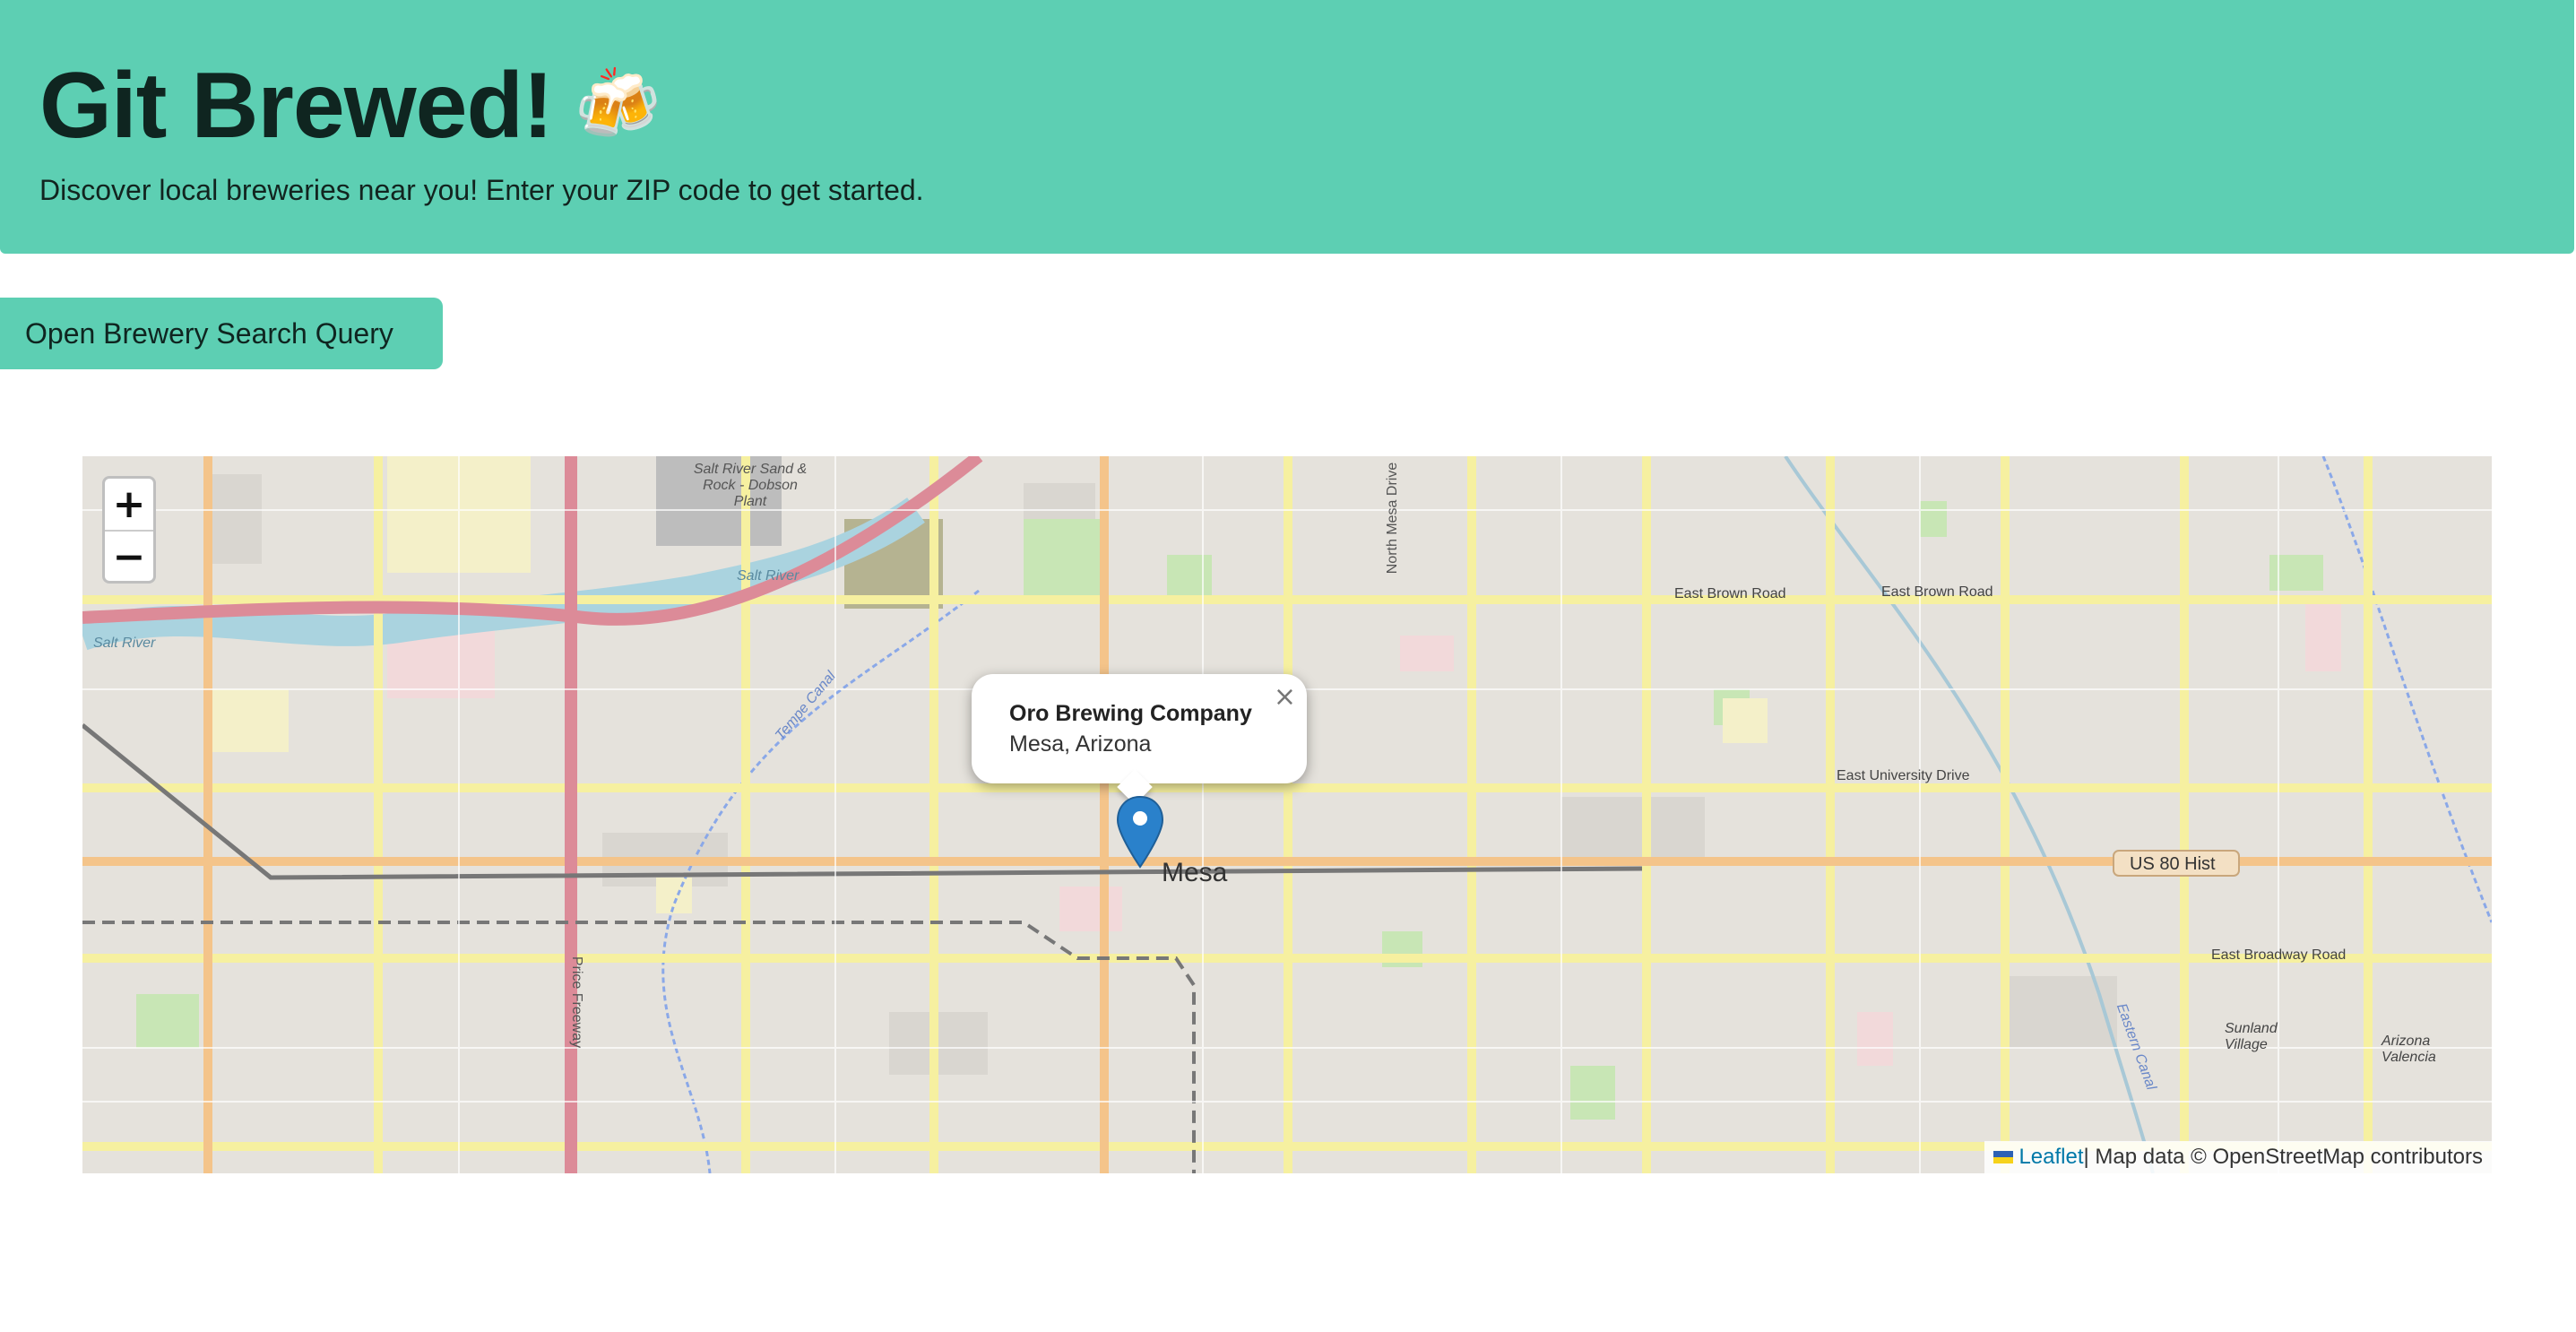 The image size is (2576, 1332). I want to click on map-label-sunland: Sunland Village, so click(2251, 1036).